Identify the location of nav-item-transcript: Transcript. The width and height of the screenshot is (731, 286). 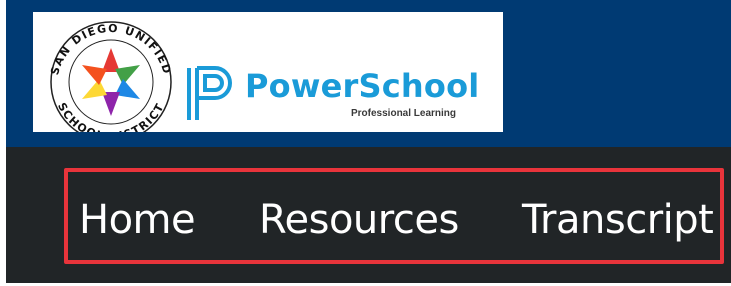
(618, 220).